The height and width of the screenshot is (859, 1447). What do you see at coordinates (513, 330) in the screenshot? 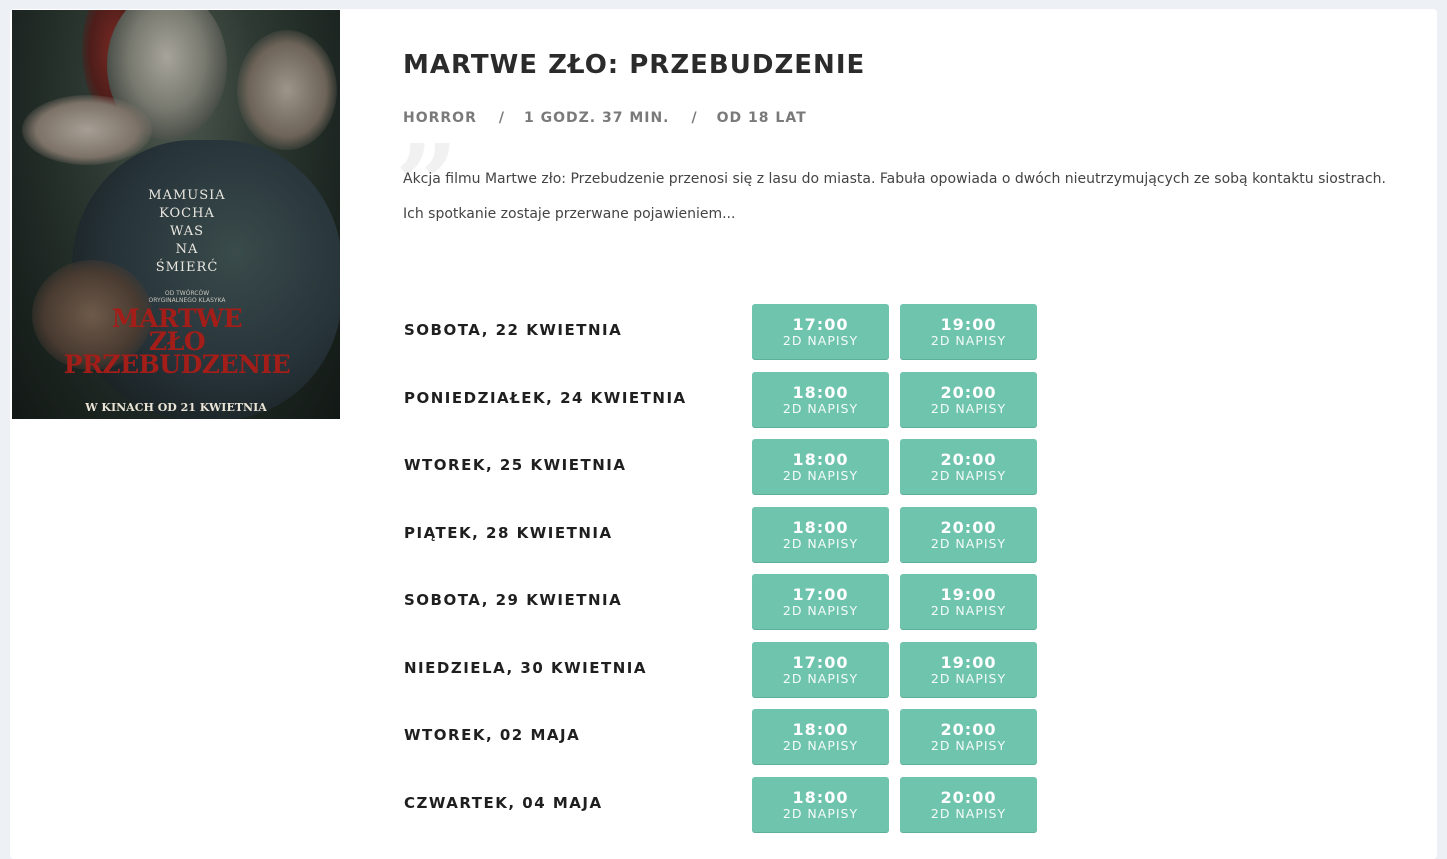
I see `showtime-day: SOBOTA, 22 KWIETNIA` at bounding box center [513, 330].